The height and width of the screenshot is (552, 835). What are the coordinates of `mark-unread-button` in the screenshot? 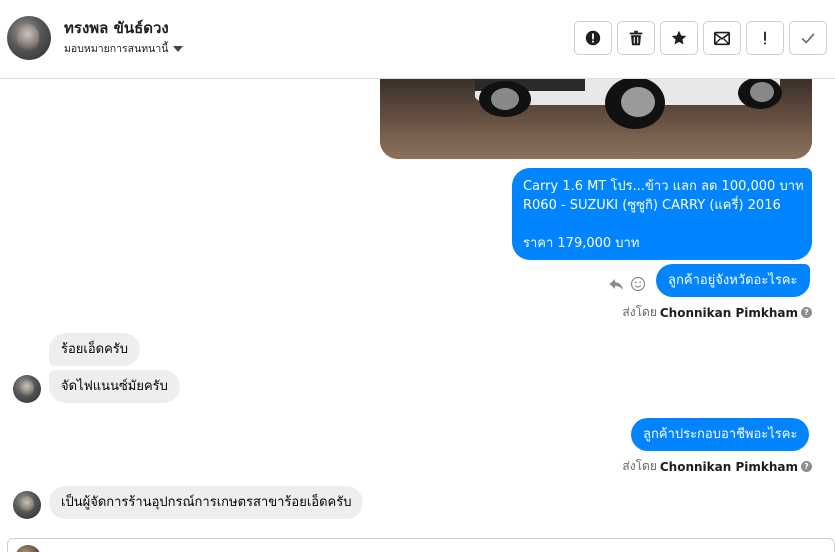 It's located at (722, 38).